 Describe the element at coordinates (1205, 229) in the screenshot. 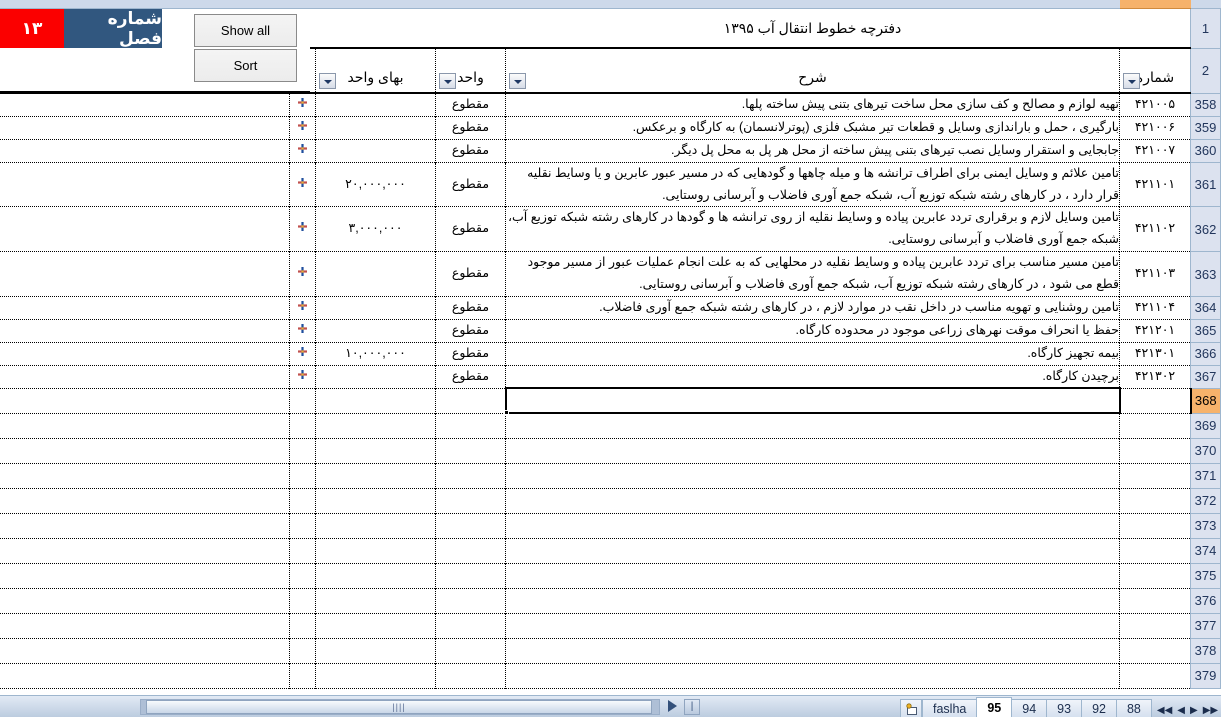

I see `row-header: 362` at that location.